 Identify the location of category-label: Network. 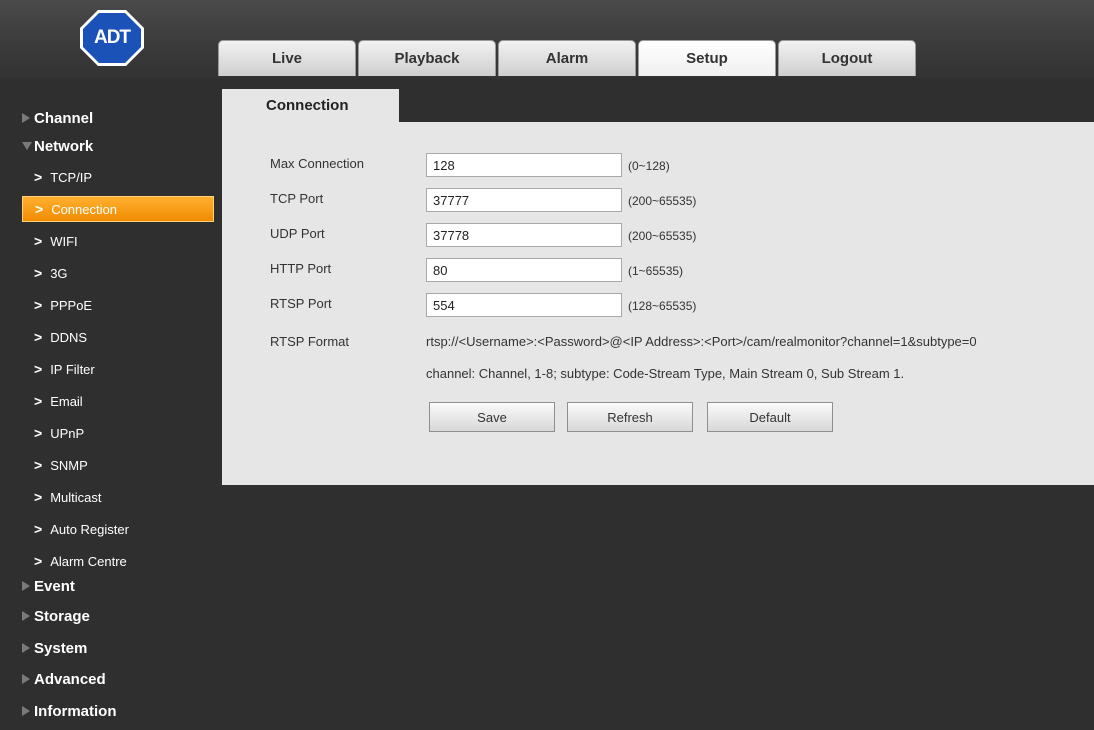
(64, 146).